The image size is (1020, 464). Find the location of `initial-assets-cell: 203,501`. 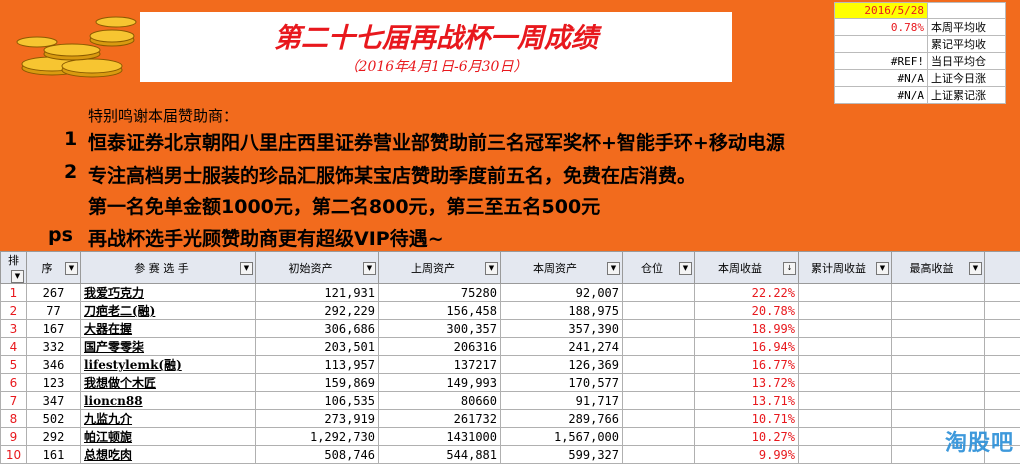

initial-assets-cell: 203,501 is located at coordinates (317, 347).